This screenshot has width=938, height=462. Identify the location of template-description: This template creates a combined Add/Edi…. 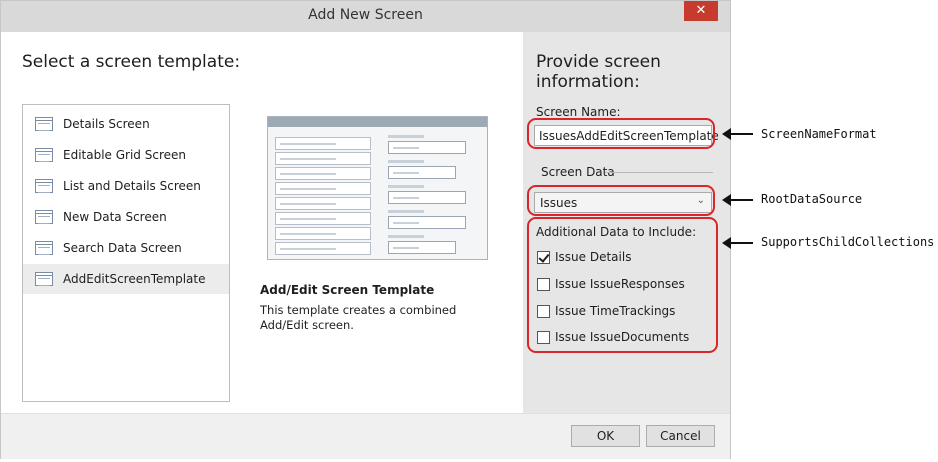
(358, 317).